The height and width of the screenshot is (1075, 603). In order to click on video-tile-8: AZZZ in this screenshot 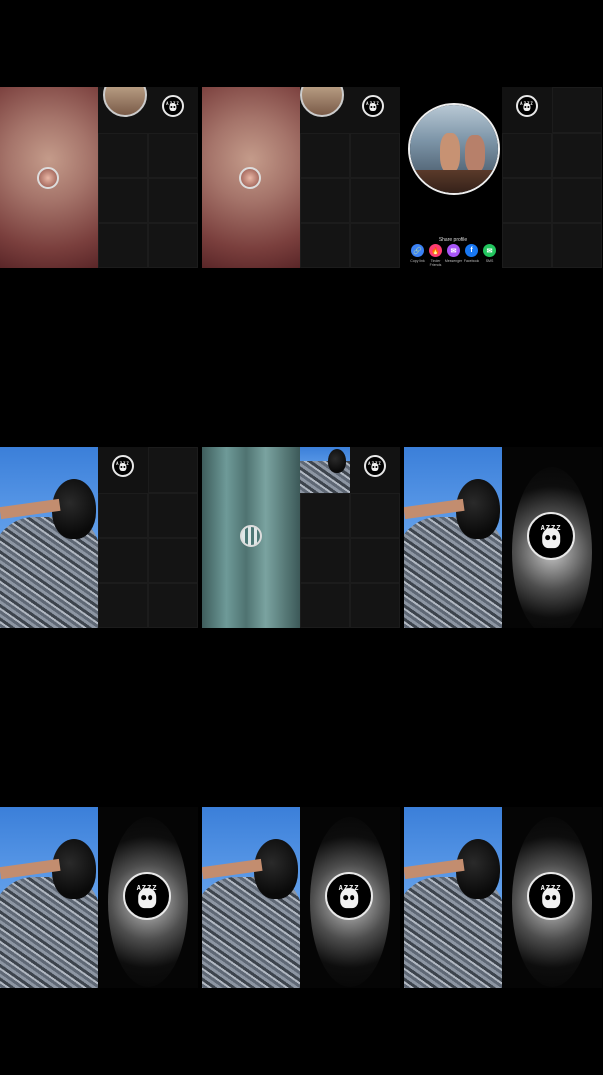, I will do `click(301, 897)`.